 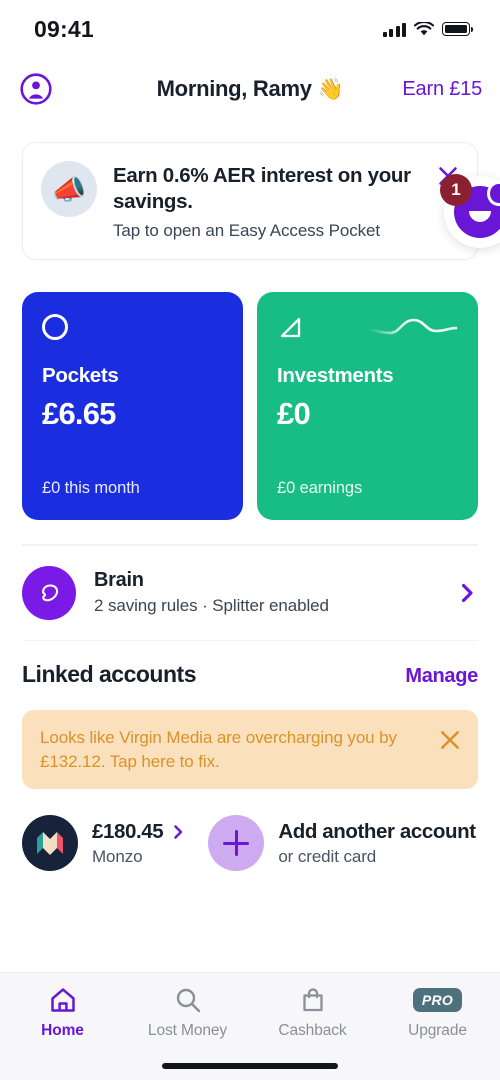 I want to click on account-details: £180.45 Monzo, so click(x=139, y=843).